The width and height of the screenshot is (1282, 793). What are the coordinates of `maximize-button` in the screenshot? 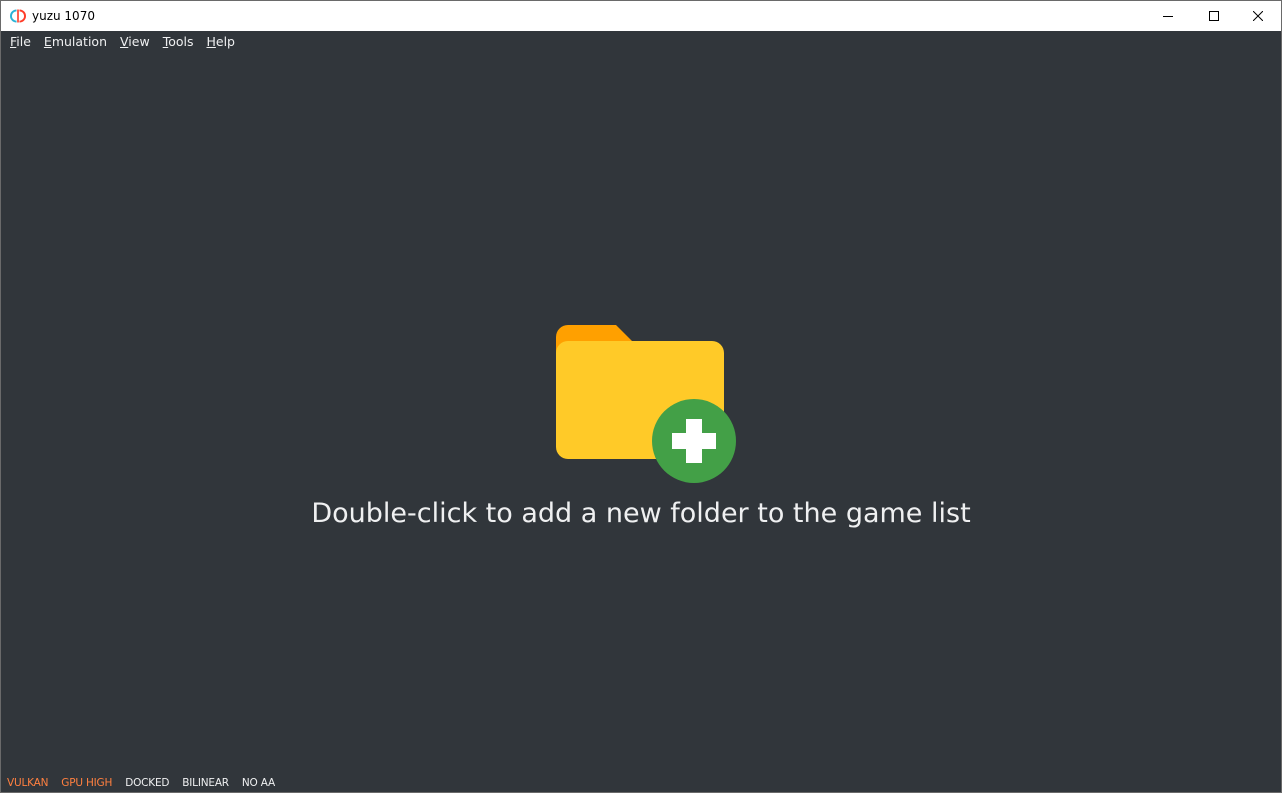 It's located at (1214, 16).